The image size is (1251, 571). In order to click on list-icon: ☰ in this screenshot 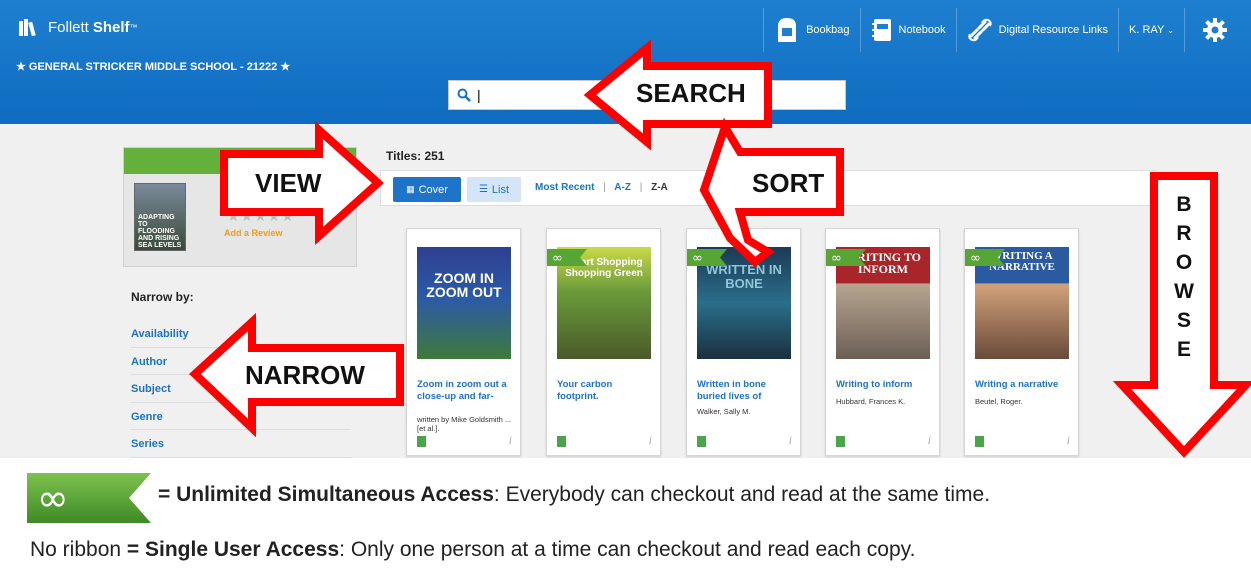, I will do `click(483, 189)`.